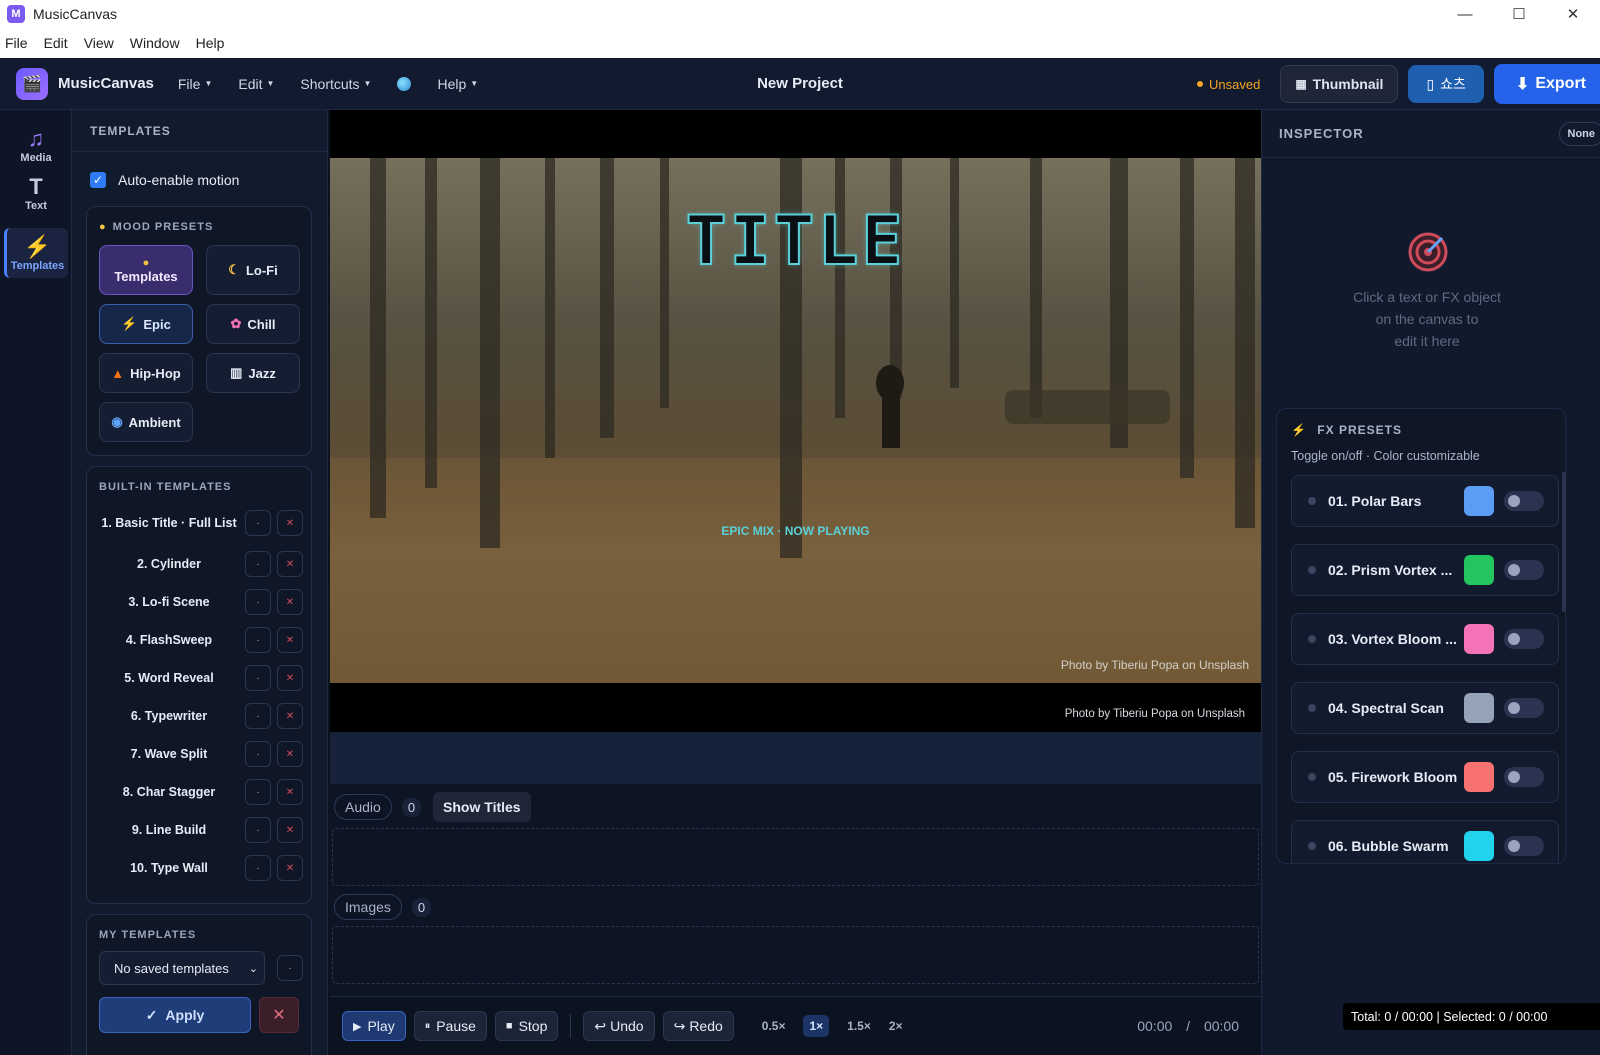 This screenshot has width=1600, height=1055. Describe the element at coordinates (199, 754) in the screenshot. I see `template-row: 7. Wave Split · ✕` at that location.